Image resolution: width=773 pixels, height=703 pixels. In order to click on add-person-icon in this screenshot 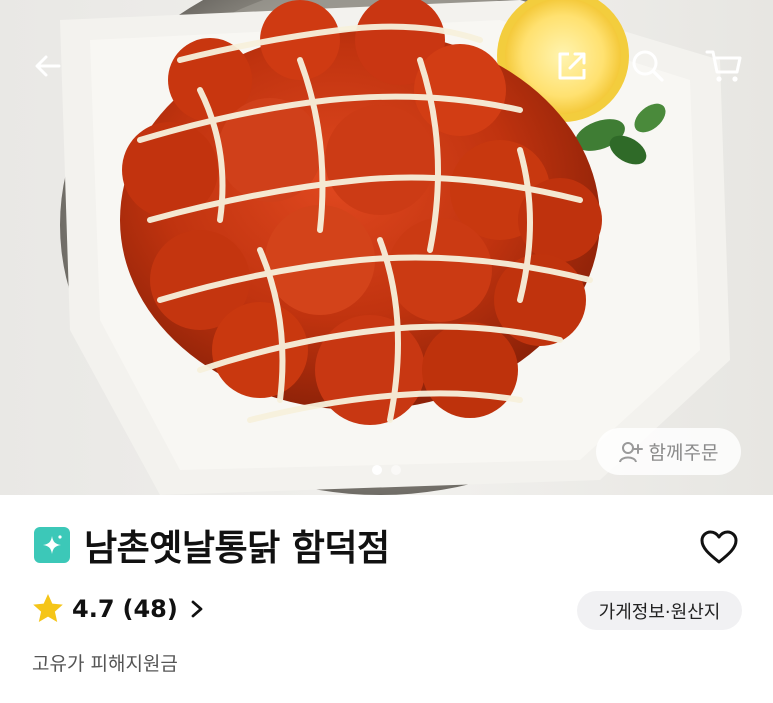, I will do `click(630, 451)`.